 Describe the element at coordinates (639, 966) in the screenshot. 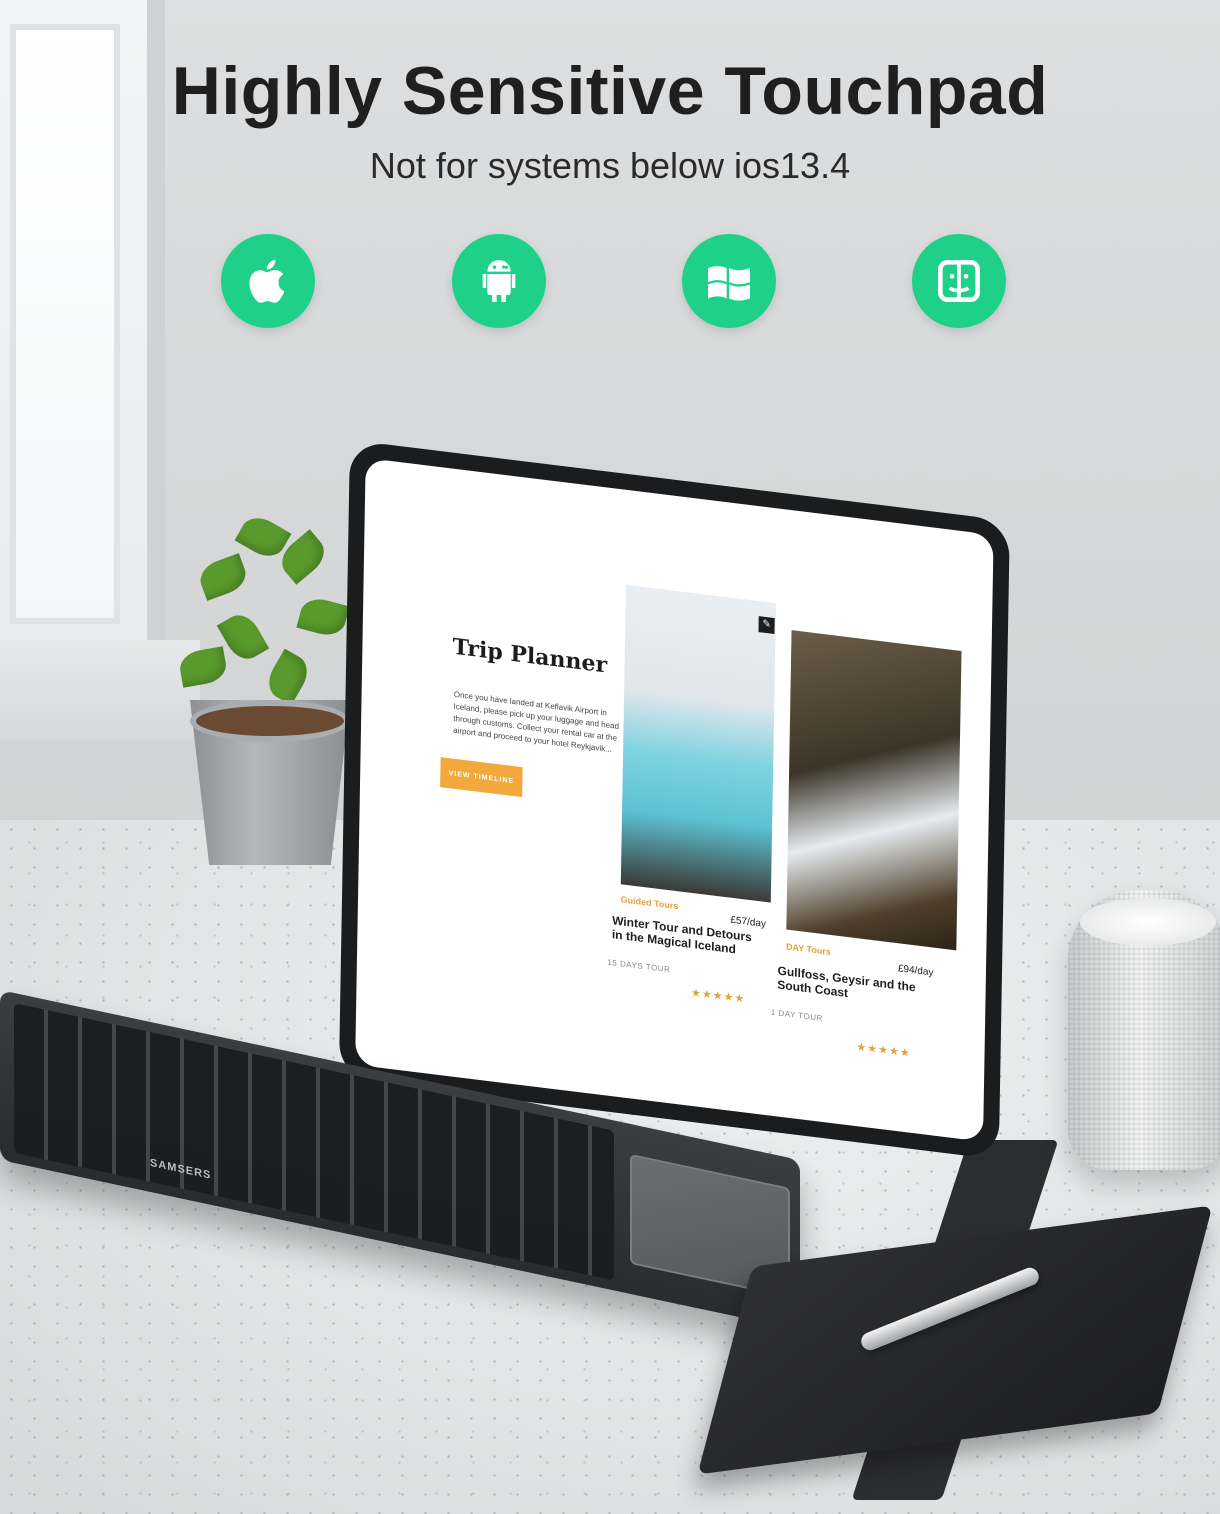

I see `card-subtitle: 15 DAYS TOUR` at that location.